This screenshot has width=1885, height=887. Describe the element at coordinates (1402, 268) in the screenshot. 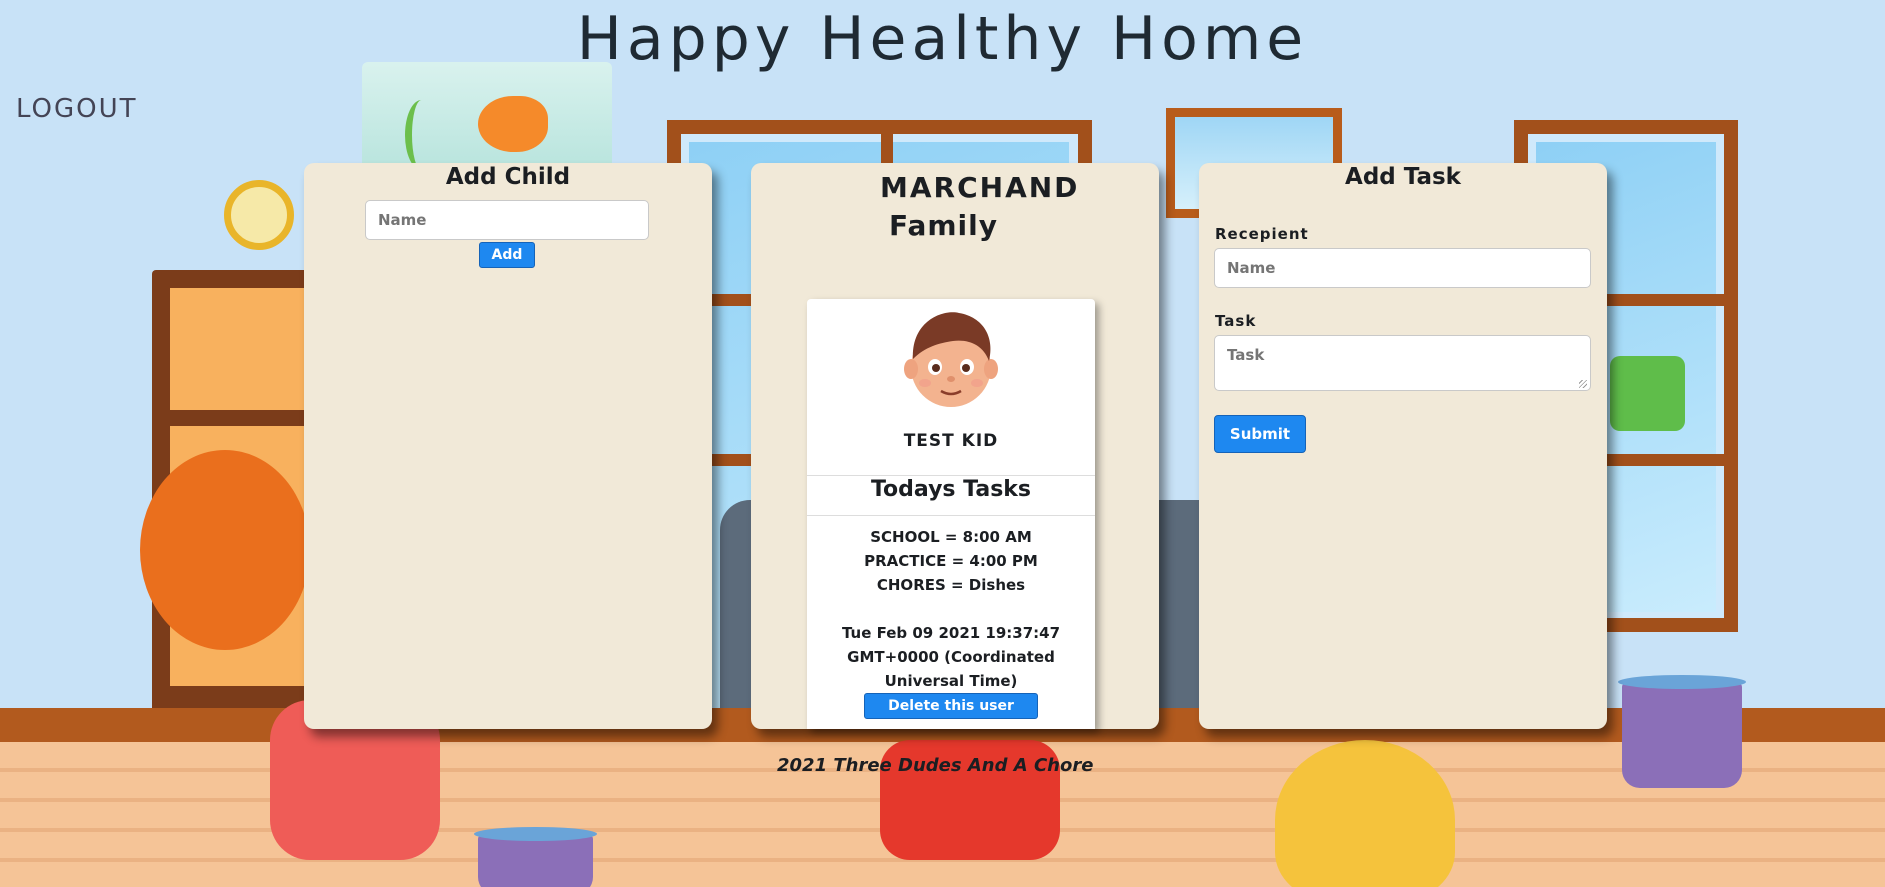

I see `recipient-name-input` at that location.